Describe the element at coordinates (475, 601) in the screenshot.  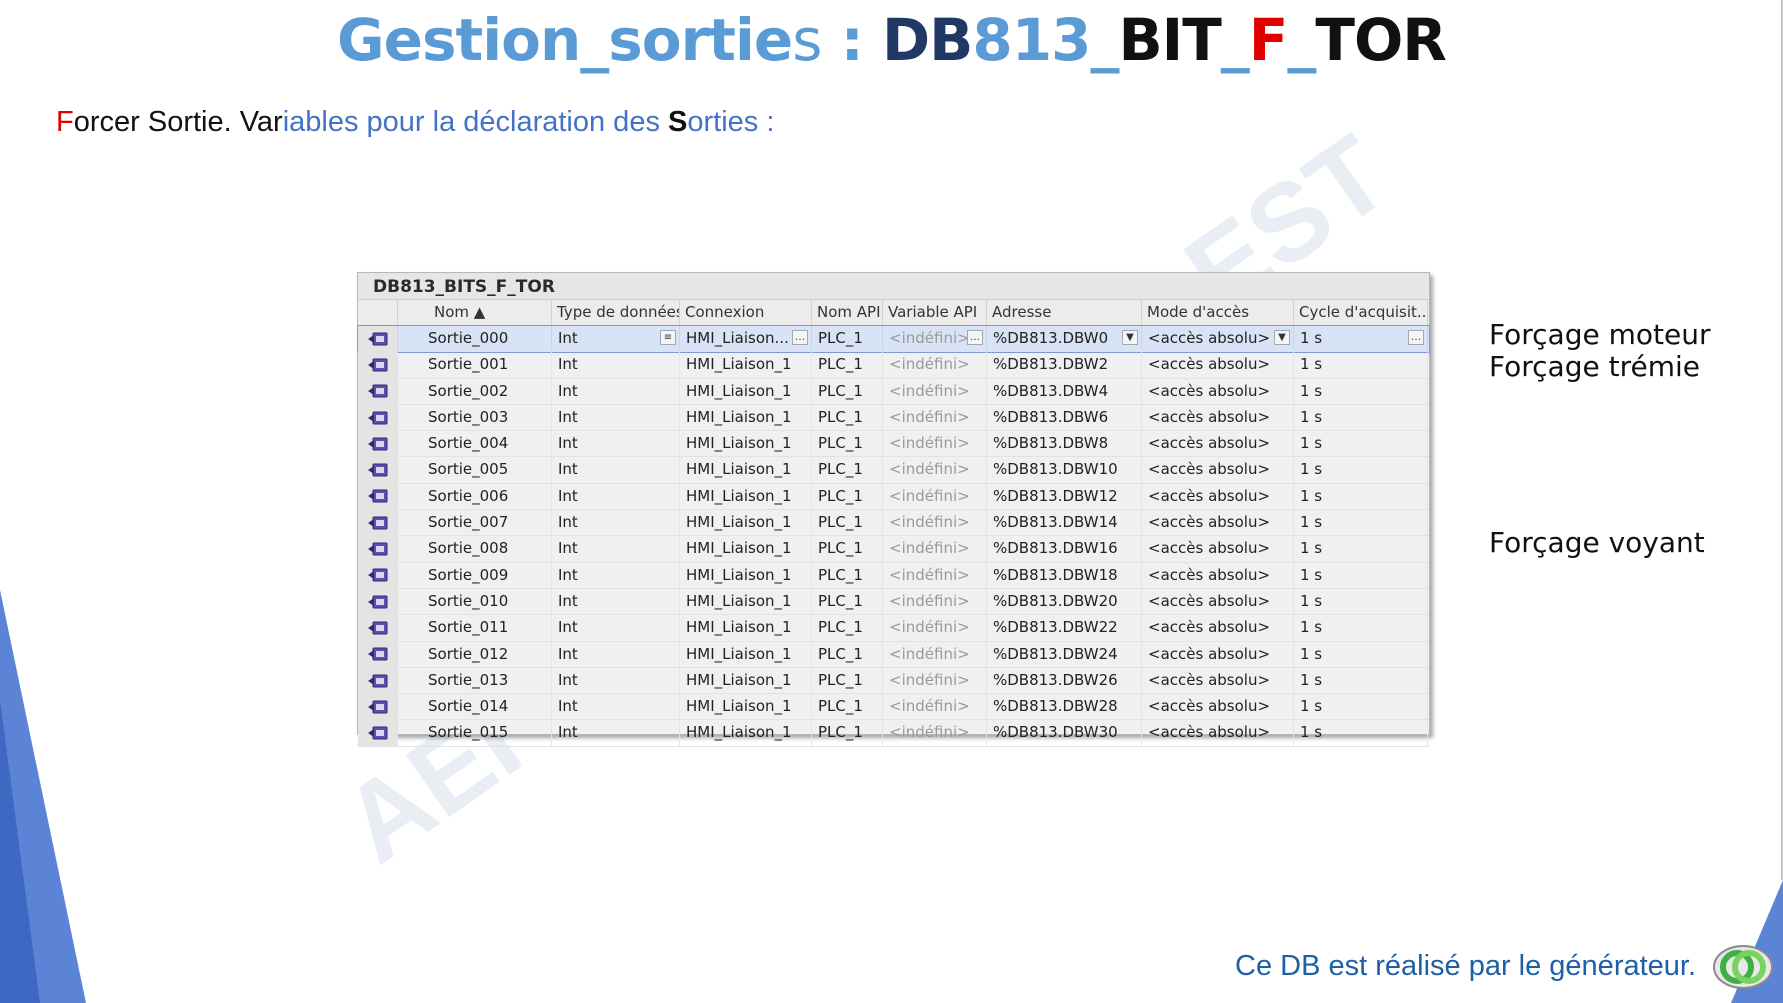
I see `cell-nom: Sortie_010` at that location.